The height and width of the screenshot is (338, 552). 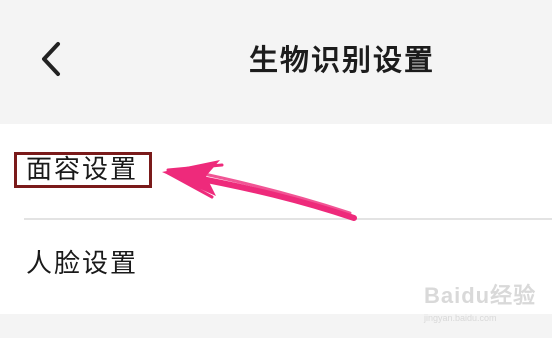 What do you see at coordinates (83, 170) in the screenshot?
I see `highlight-box` at bounding box center [83, 170].